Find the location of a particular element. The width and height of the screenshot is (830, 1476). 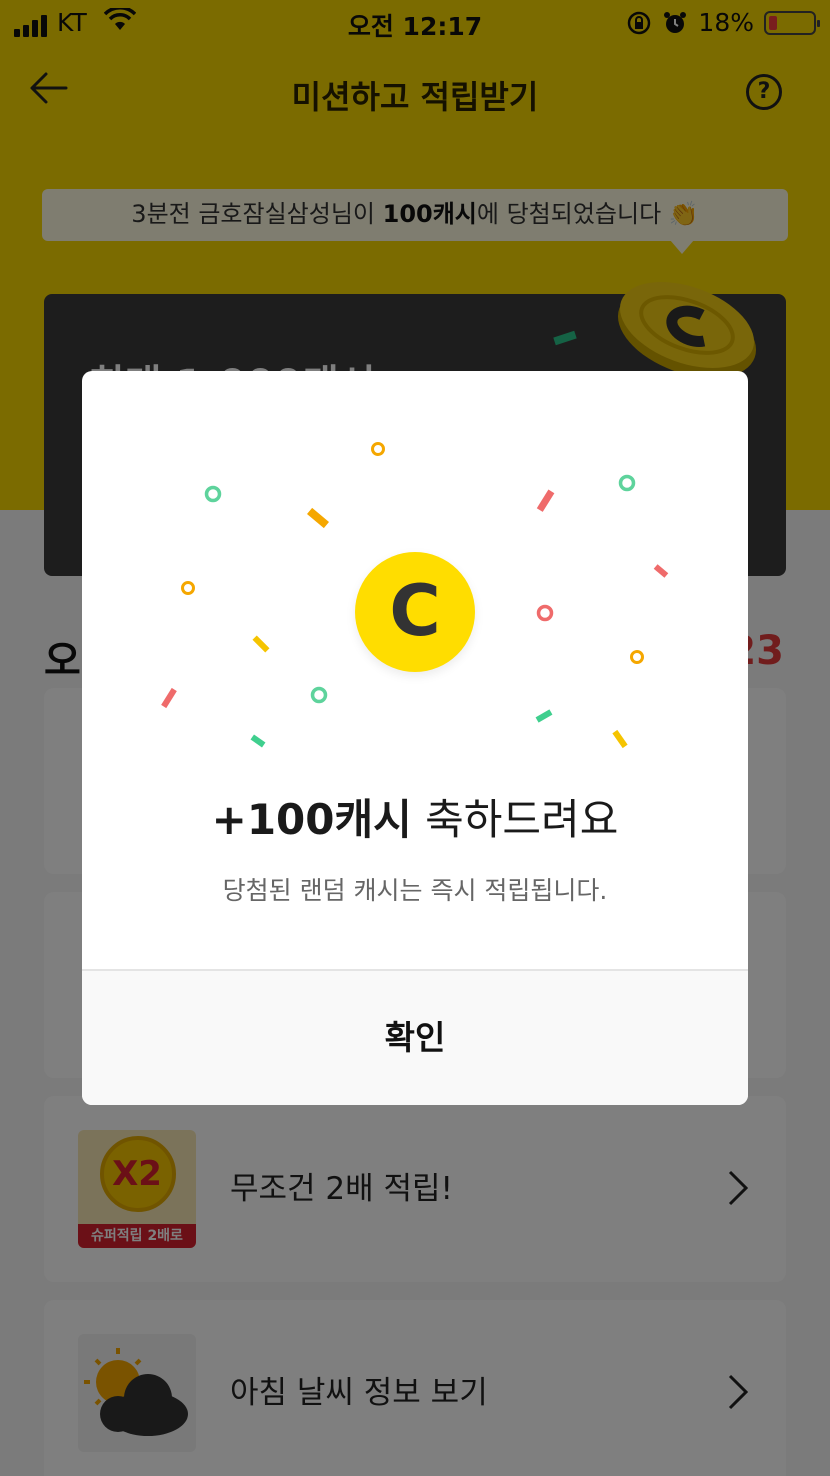

confirm-button: 확인 is located at coordinates (415, 1038).